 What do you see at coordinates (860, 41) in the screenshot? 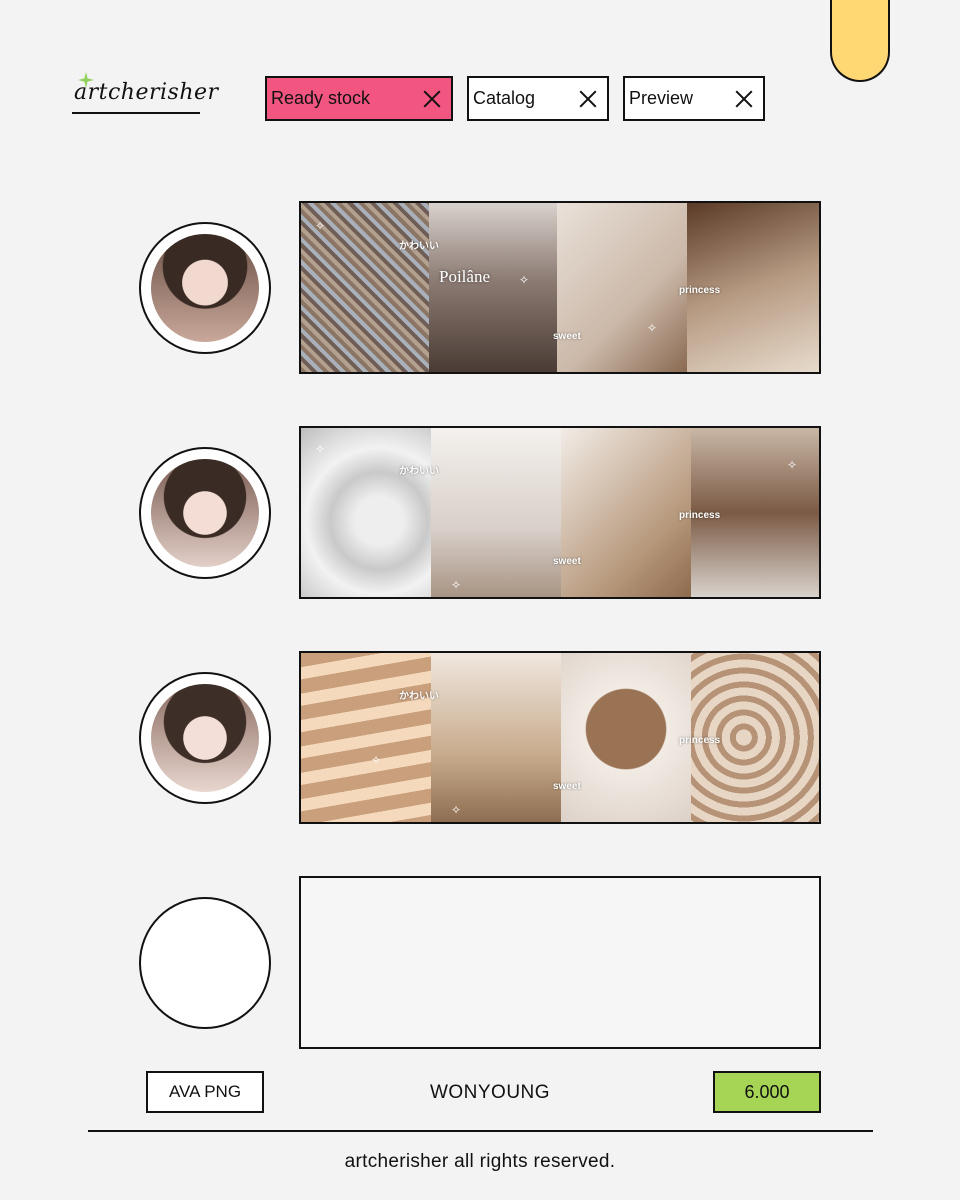
I see `corner-tab-decoration` at bounding box center [860, 41].